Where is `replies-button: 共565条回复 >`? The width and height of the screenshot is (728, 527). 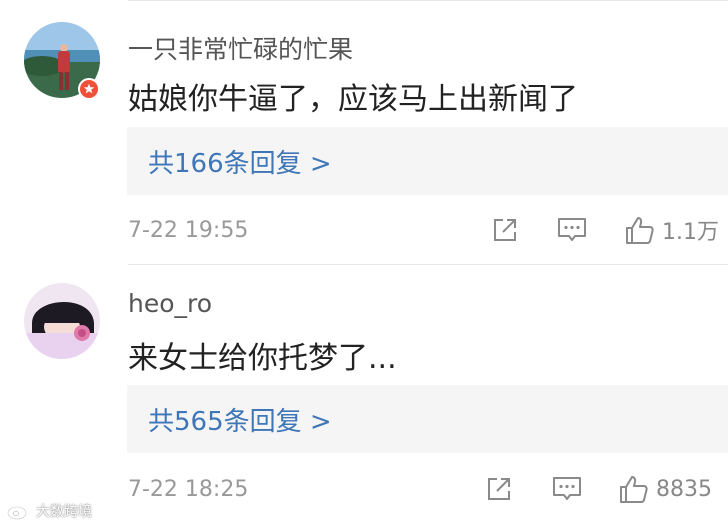 replies-button: 共565条回复 > is located at coordinates (427, 419).